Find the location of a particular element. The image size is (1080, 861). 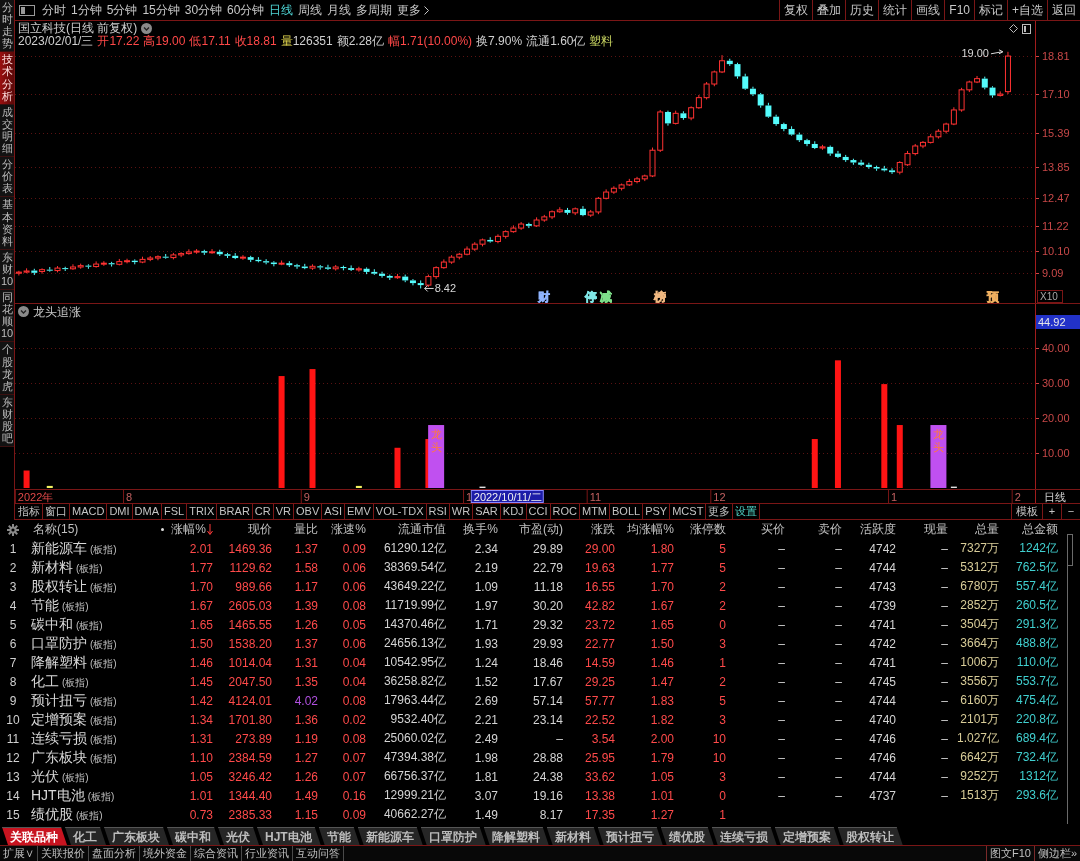

column-header: 换手% is located at coordinates (472, 529).